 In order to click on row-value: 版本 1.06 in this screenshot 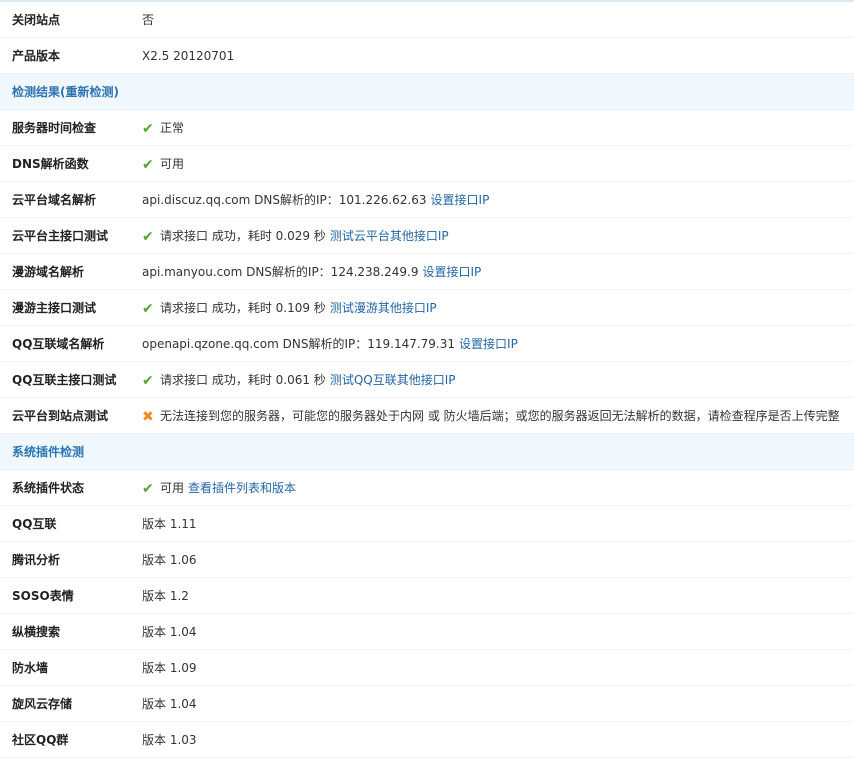, I will do `click(492, 559)`.